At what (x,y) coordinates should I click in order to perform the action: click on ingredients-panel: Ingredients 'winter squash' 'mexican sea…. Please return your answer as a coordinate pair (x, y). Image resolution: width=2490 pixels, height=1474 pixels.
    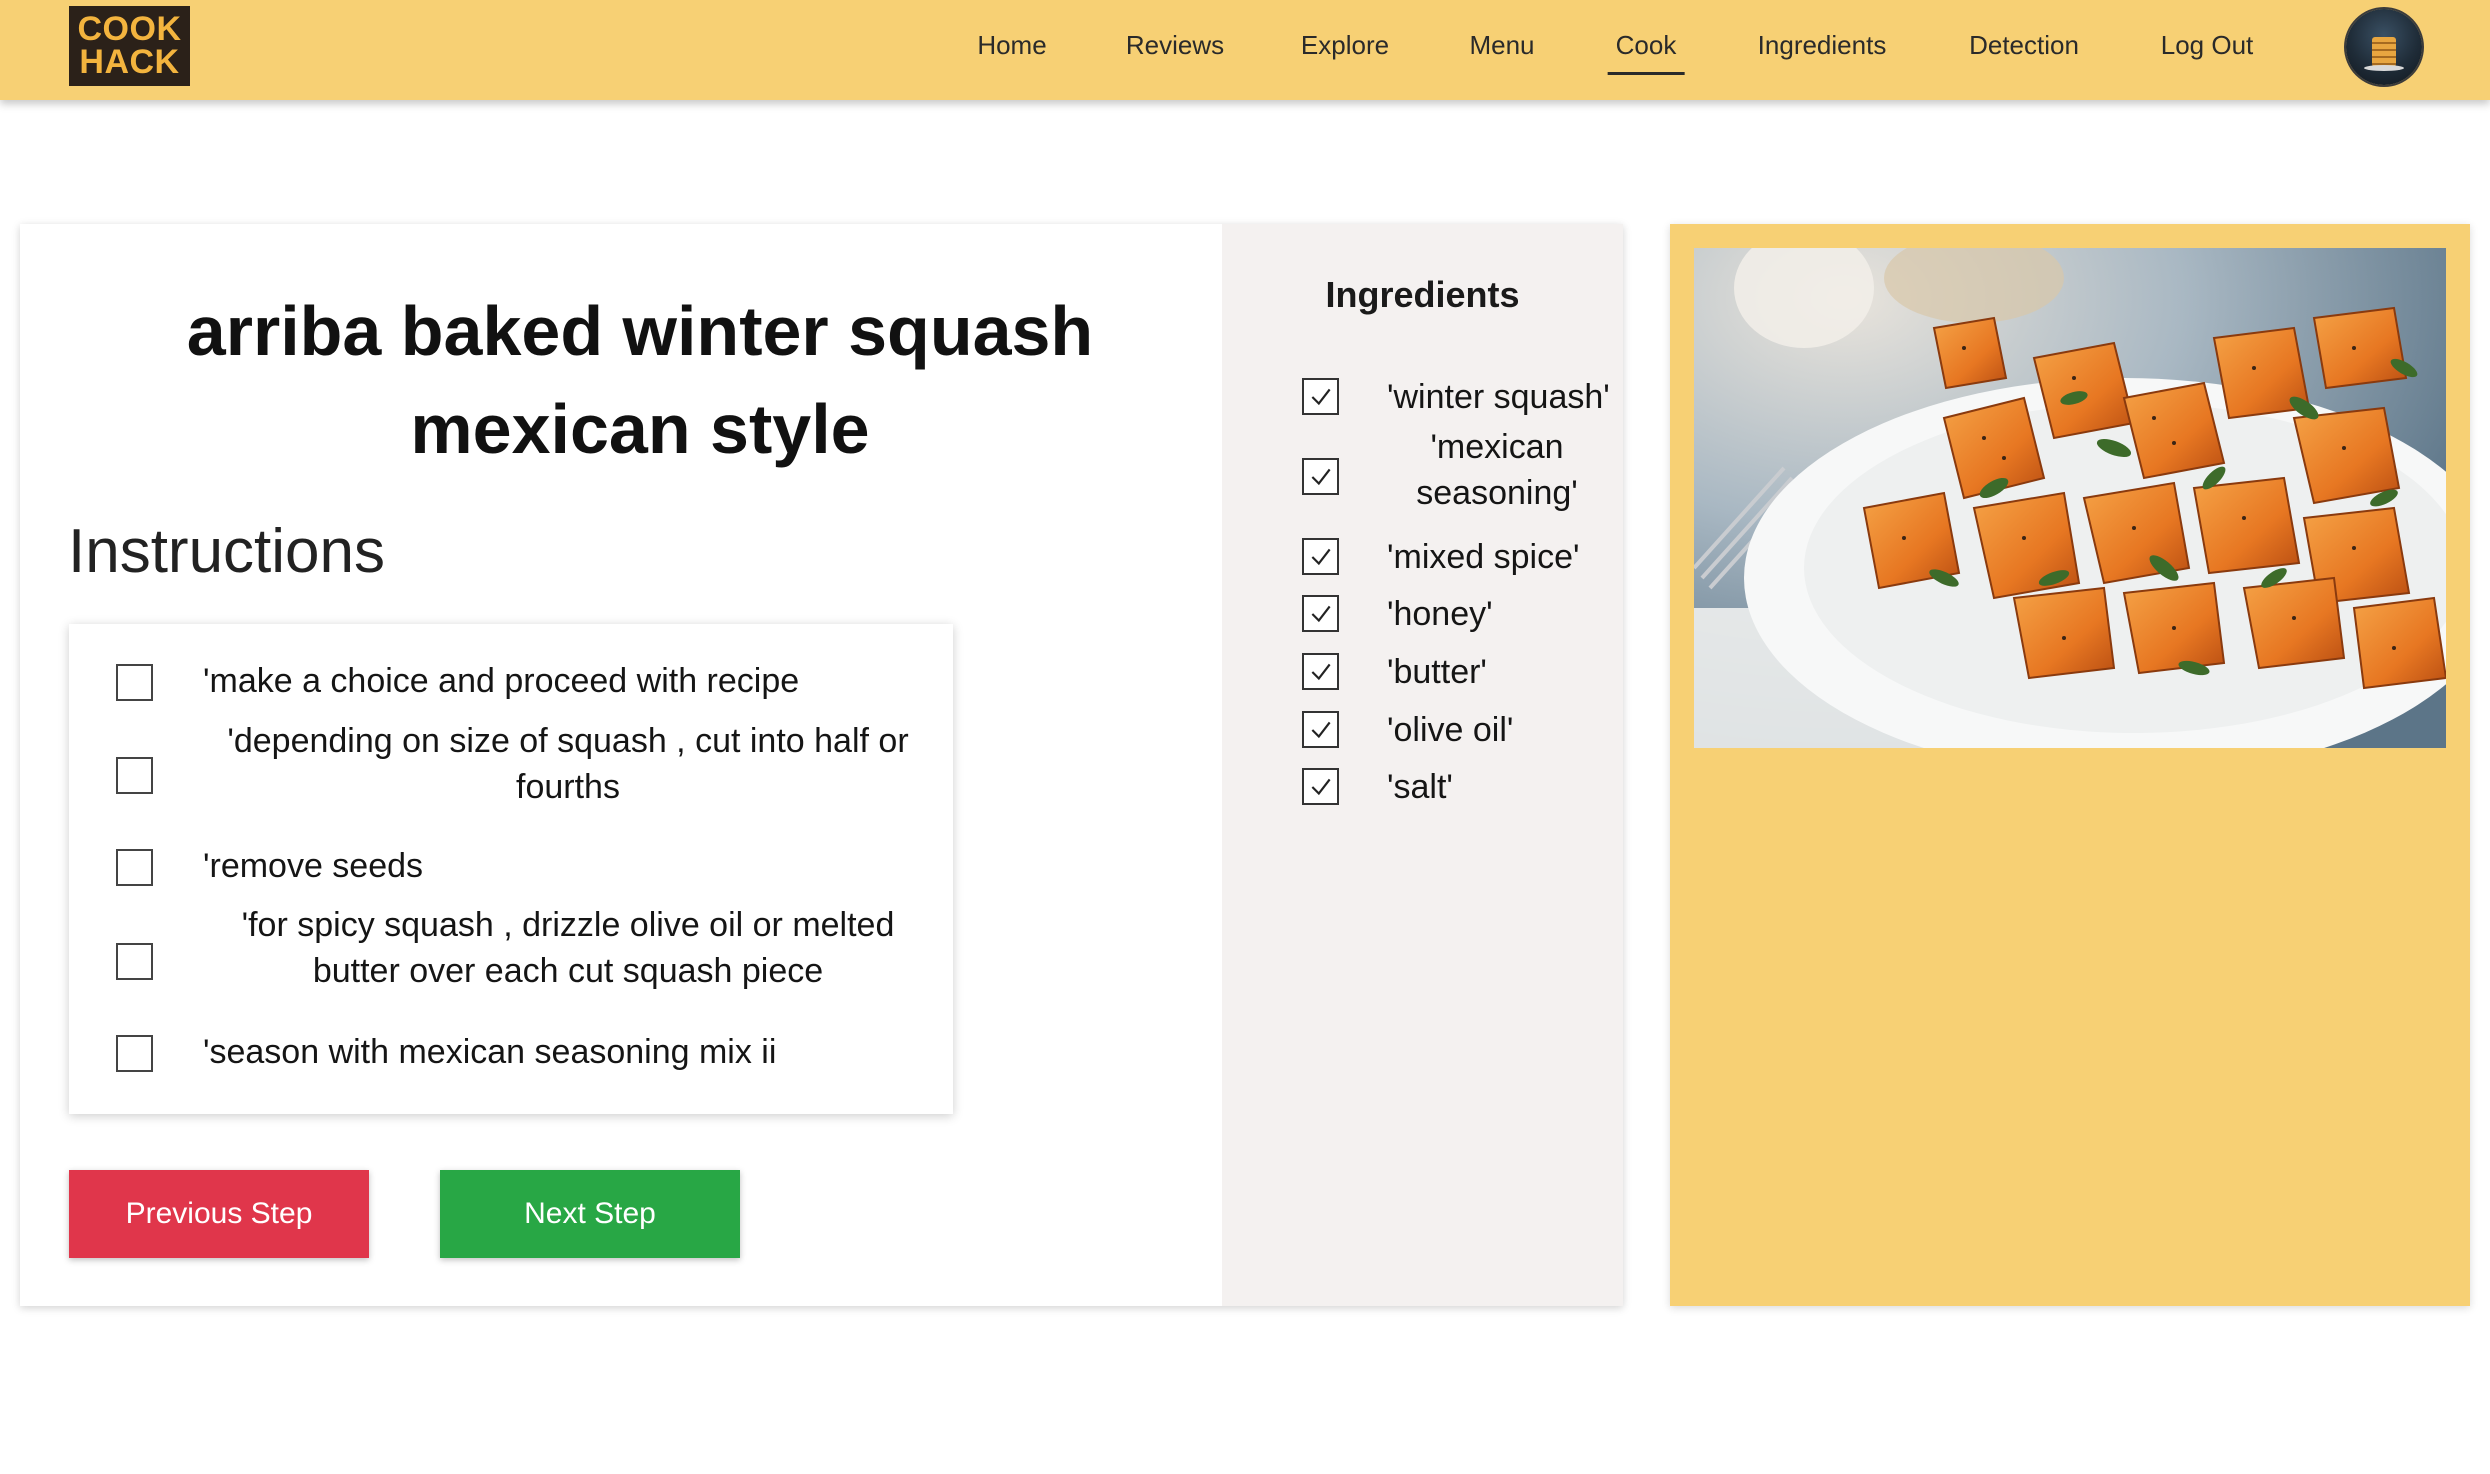
    Looking at the image, I should click on (1422, 765).